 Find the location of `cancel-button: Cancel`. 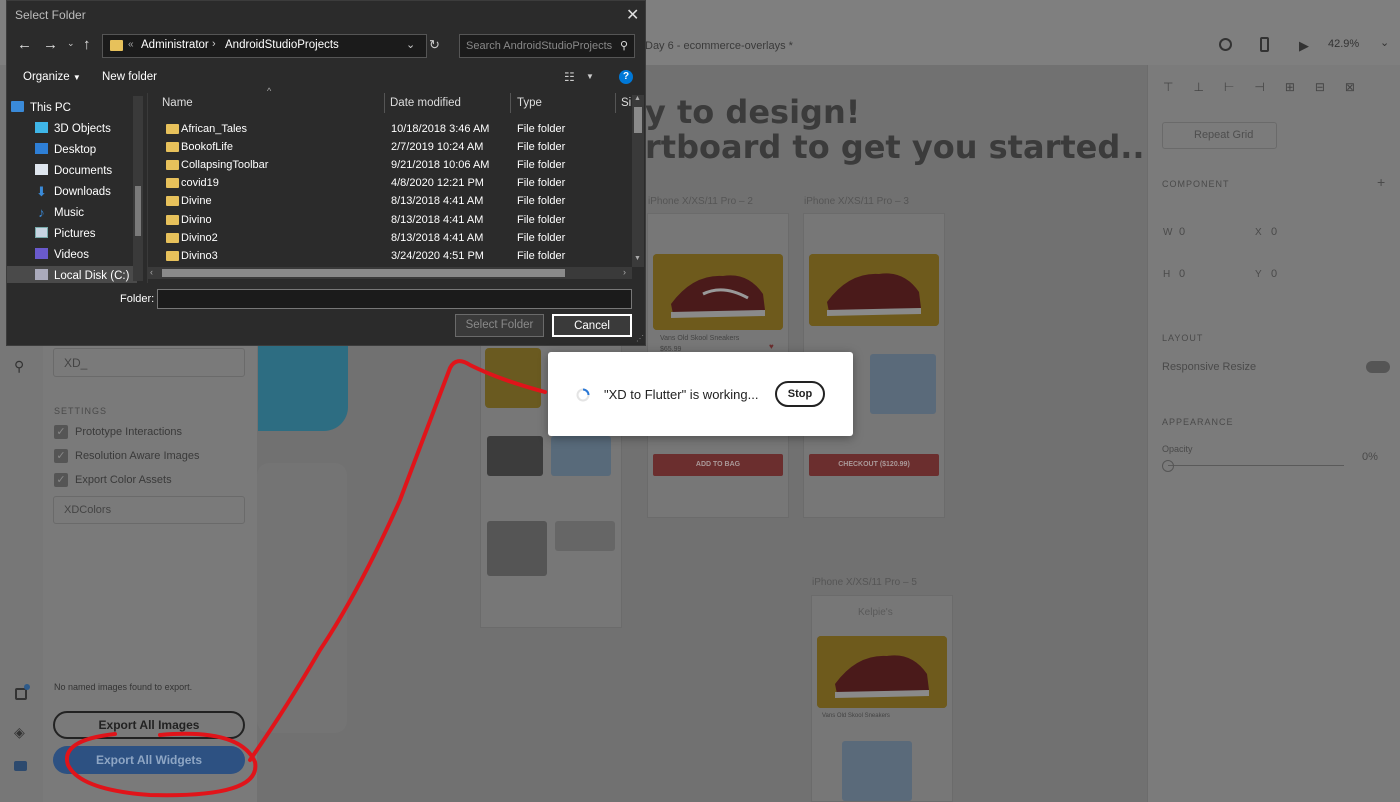

cancel-button: Cancel is located at coordinates (592, 325).